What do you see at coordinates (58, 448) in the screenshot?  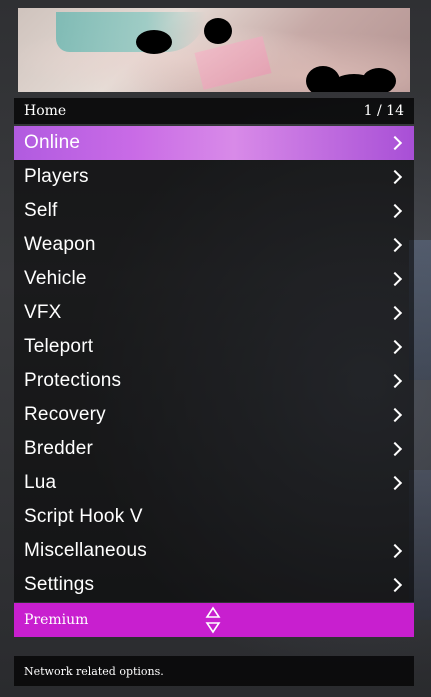 I see `menu-item-label: Bredder` at bounding box center [58, 448].